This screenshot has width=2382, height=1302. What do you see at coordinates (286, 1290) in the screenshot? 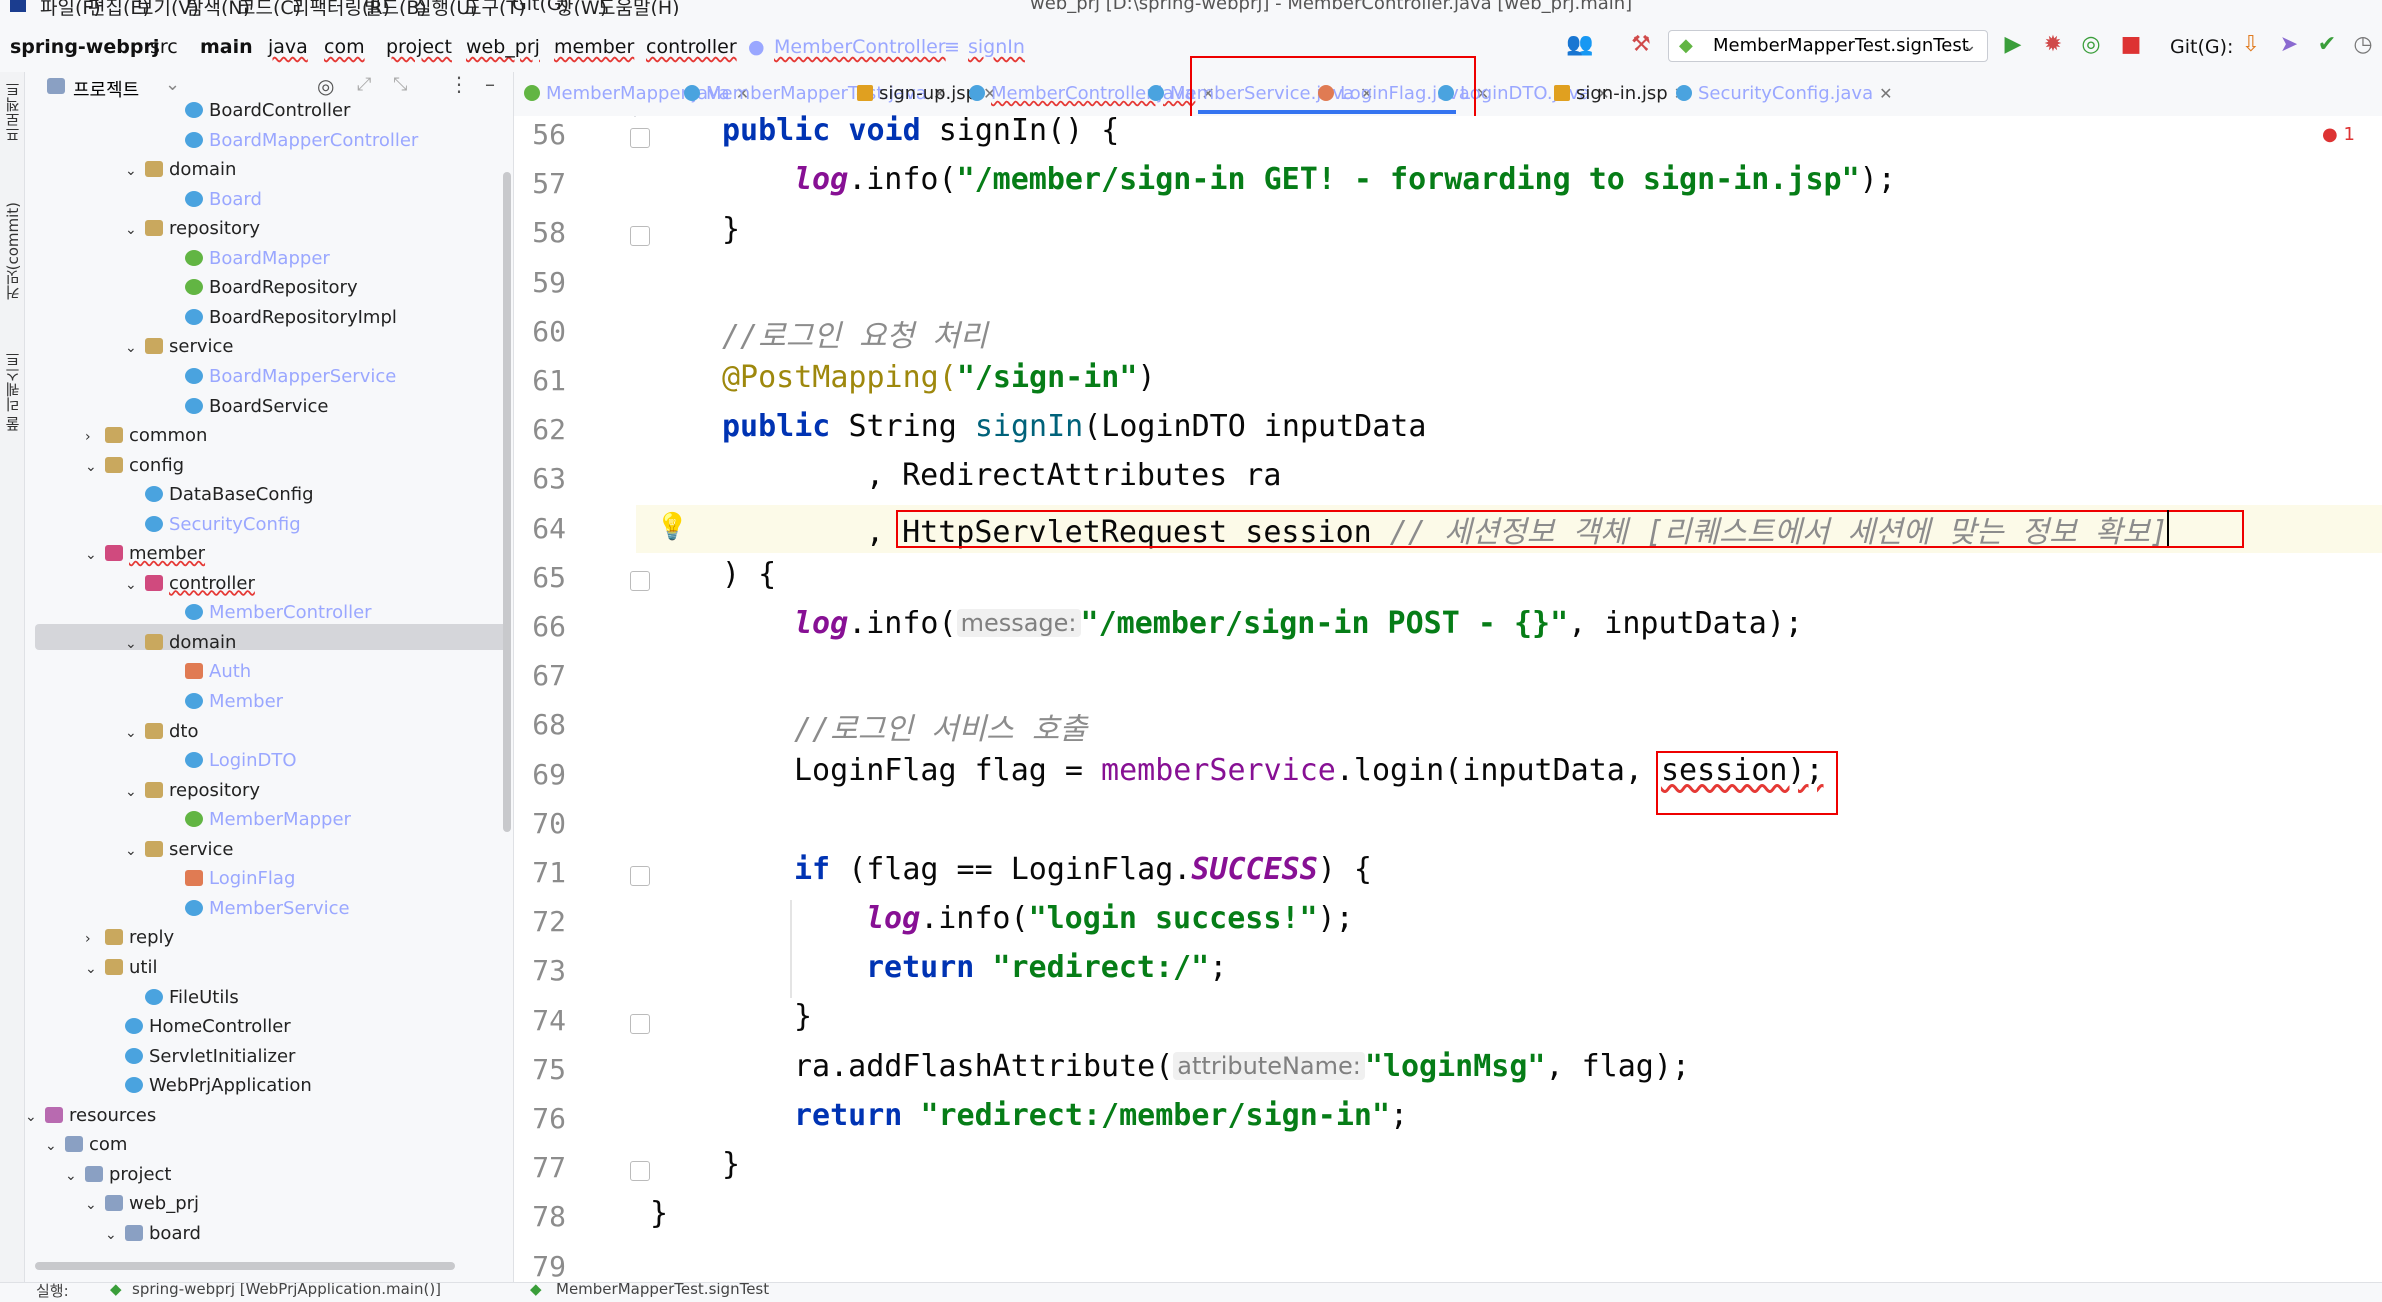
I see `run-tab-app: spring-webprj [WebPrjApplication.main()]` at bounding box center [286, 1290].